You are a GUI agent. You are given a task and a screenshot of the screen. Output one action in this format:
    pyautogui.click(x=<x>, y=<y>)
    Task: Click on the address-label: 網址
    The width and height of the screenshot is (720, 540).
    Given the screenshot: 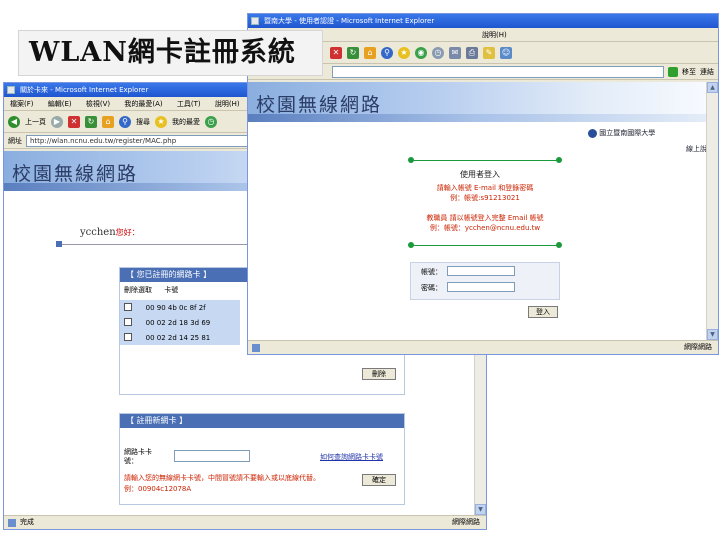 What is the action you would take?
    pyautogui.click(x=15, y=140)
    